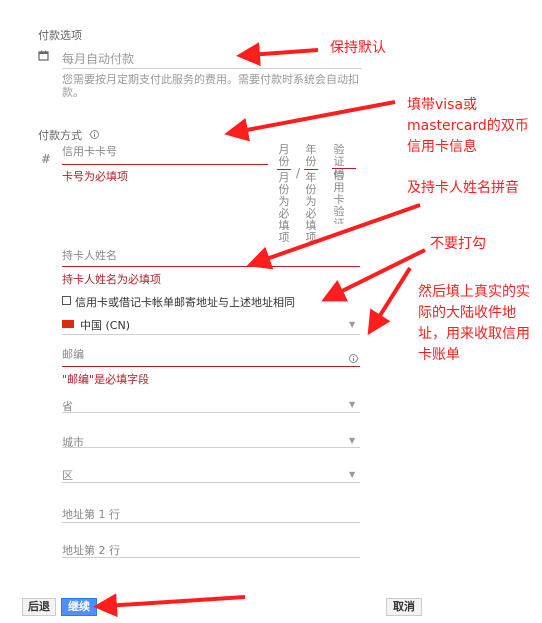  What do you see at coordinates (310, 121) in the screenshot?
I see `arrow-fill-card` at bounding box center [310, 121].